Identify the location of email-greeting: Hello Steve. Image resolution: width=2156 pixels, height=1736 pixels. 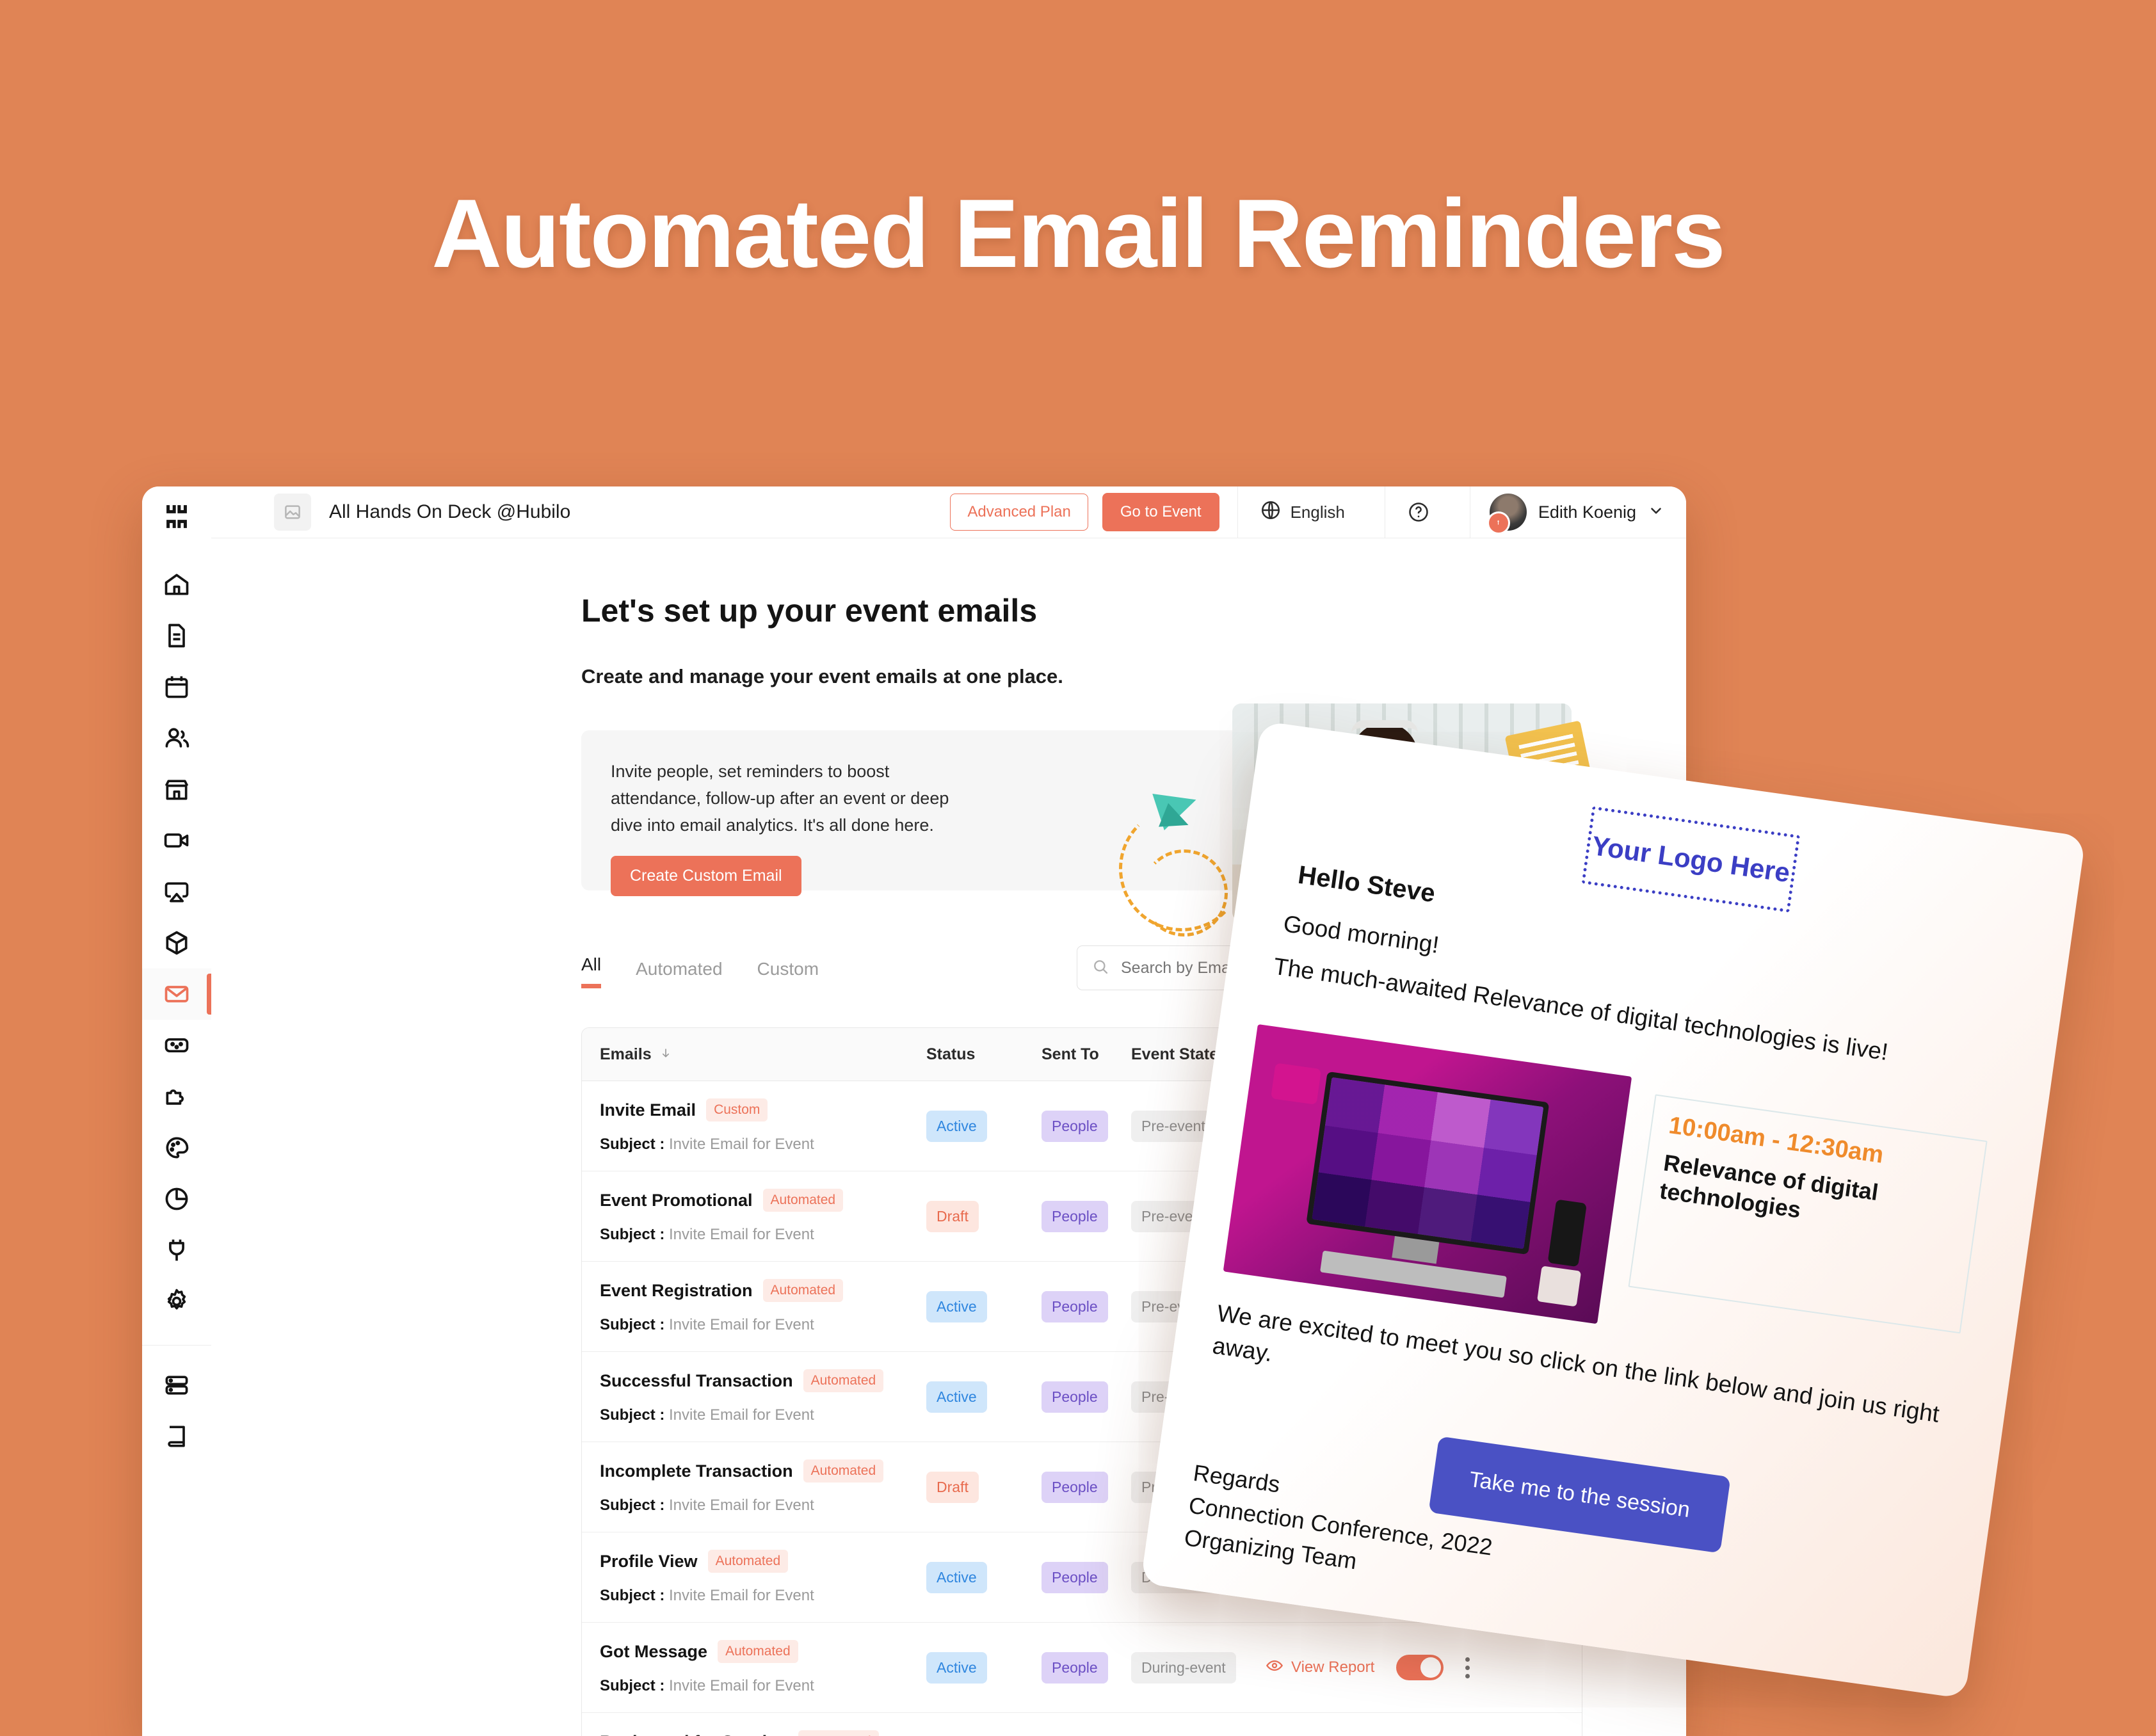
(1367, 884).